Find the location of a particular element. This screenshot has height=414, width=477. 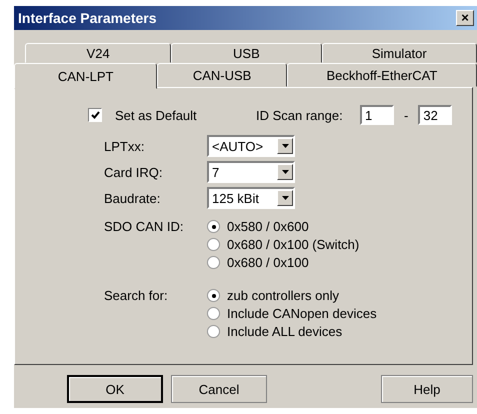

tab: Simulator is located at coordinates (399, 53).